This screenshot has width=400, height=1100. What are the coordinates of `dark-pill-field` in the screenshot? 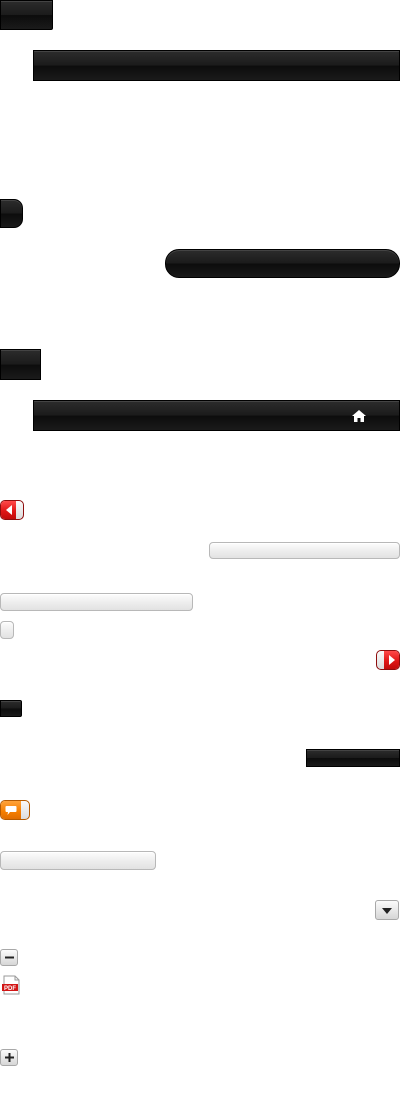 It's located at (282, 263).